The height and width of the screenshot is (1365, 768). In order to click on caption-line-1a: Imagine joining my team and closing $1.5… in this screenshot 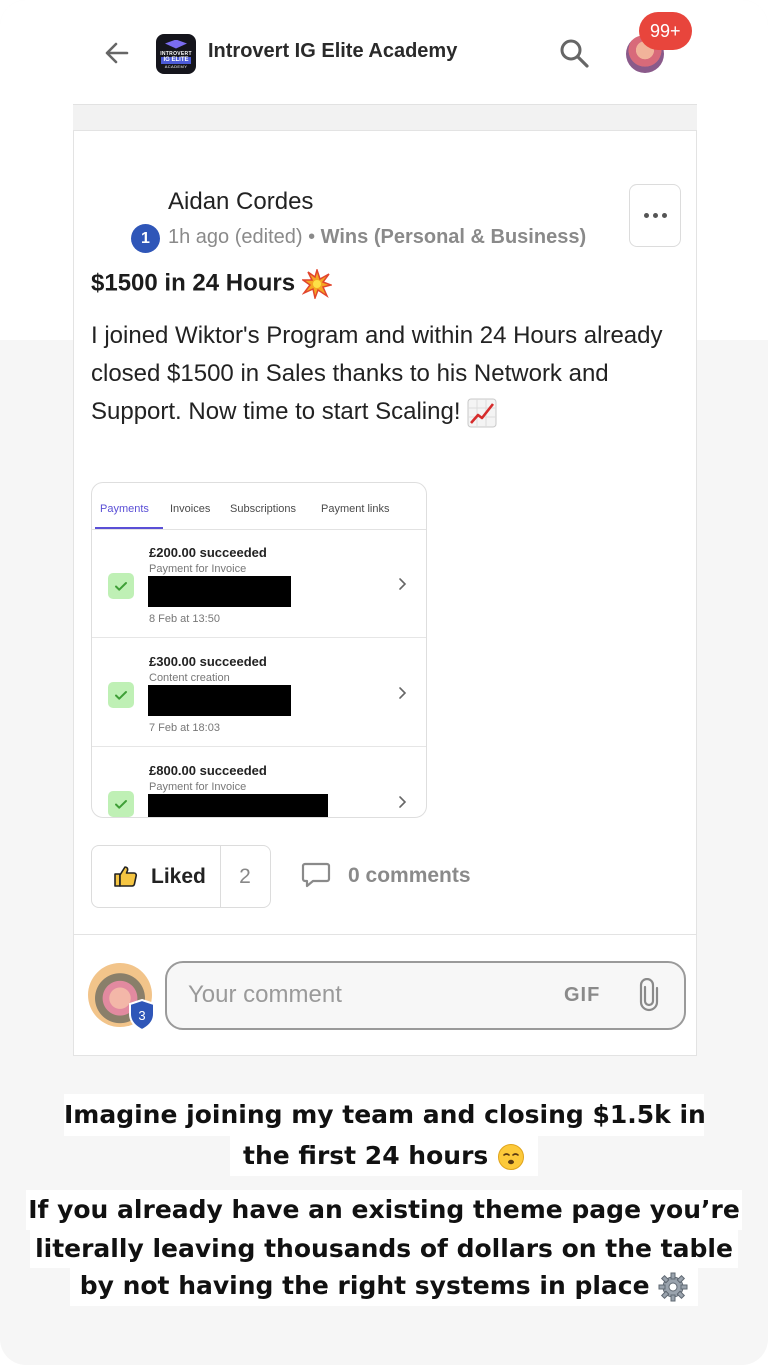, I will do `click(385, 1115)`.